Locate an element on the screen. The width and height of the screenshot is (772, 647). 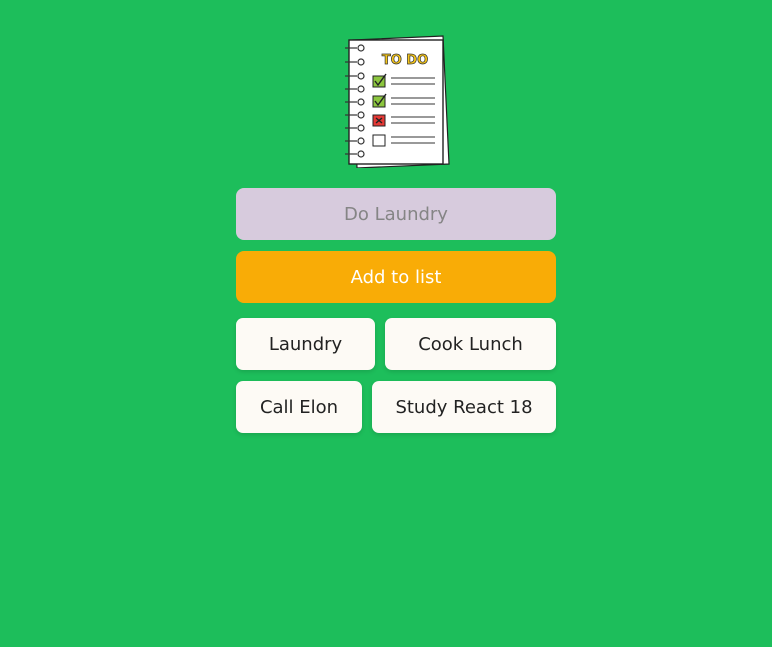
todo-item: Call Elon is located at coordinates (299, 407).